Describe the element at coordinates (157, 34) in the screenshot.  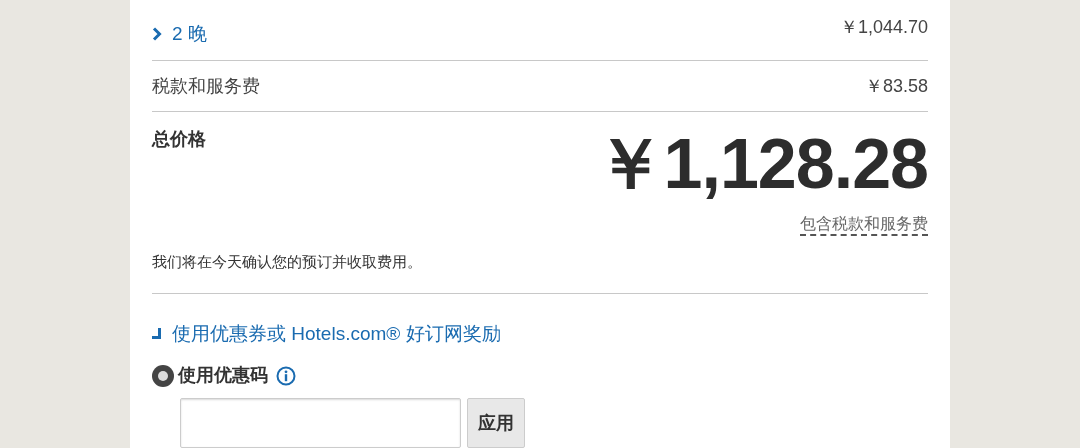
I see `chevron-icon` at that location.